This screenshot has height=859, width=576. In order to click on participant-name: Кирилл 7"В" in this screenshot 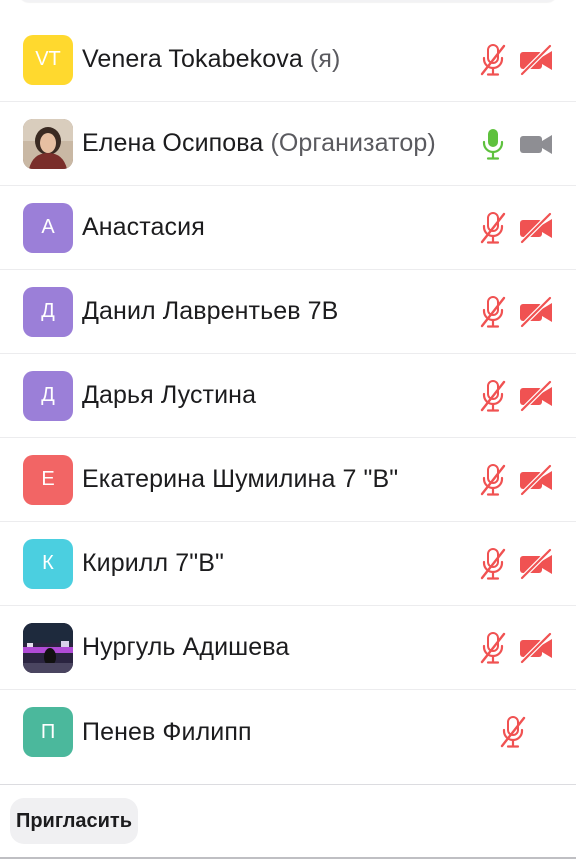, I will do `click(153, 563)`.